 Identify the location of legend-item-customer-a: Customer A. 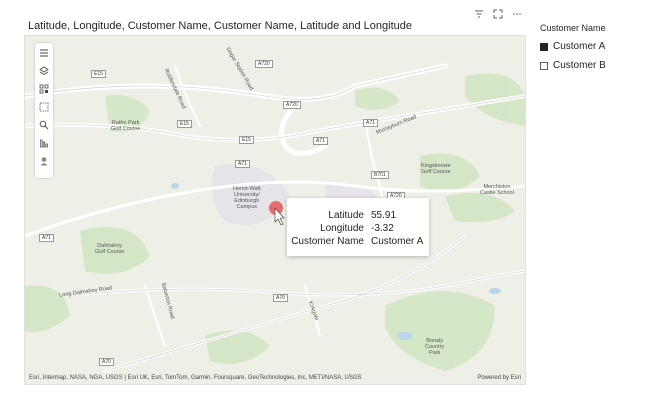
(573, 46).